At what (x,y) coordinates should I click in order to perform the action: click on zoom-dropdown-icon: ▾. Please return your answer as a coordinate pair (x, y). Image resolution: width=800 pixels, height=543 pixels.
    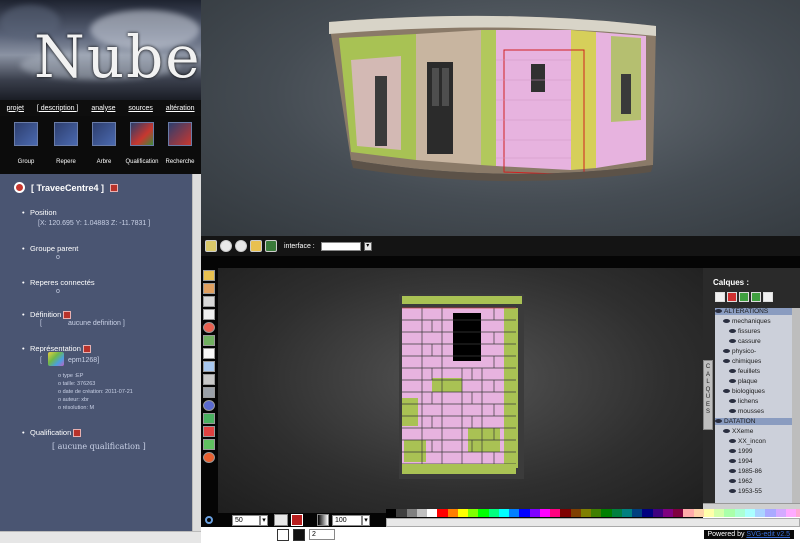
    Looking at the image, I should click on (264, 520).